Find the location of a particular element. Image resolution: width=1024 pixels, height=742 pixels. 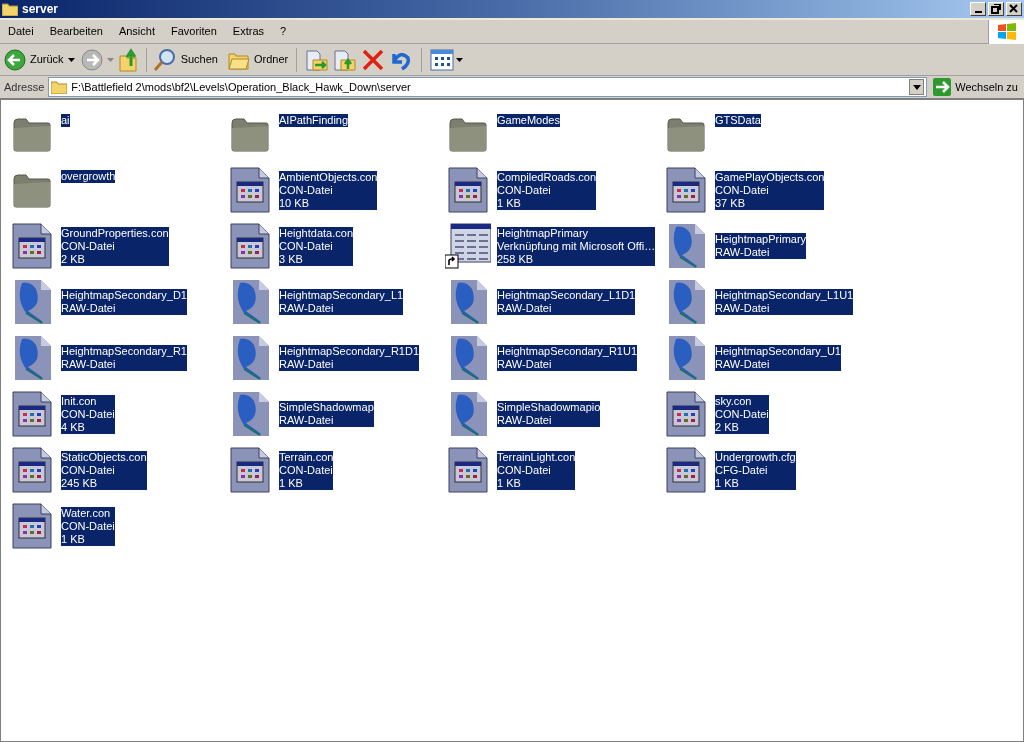

file-label: TerrainLight.con CON-Datei 1 KB is located at coordinates (536, 470).